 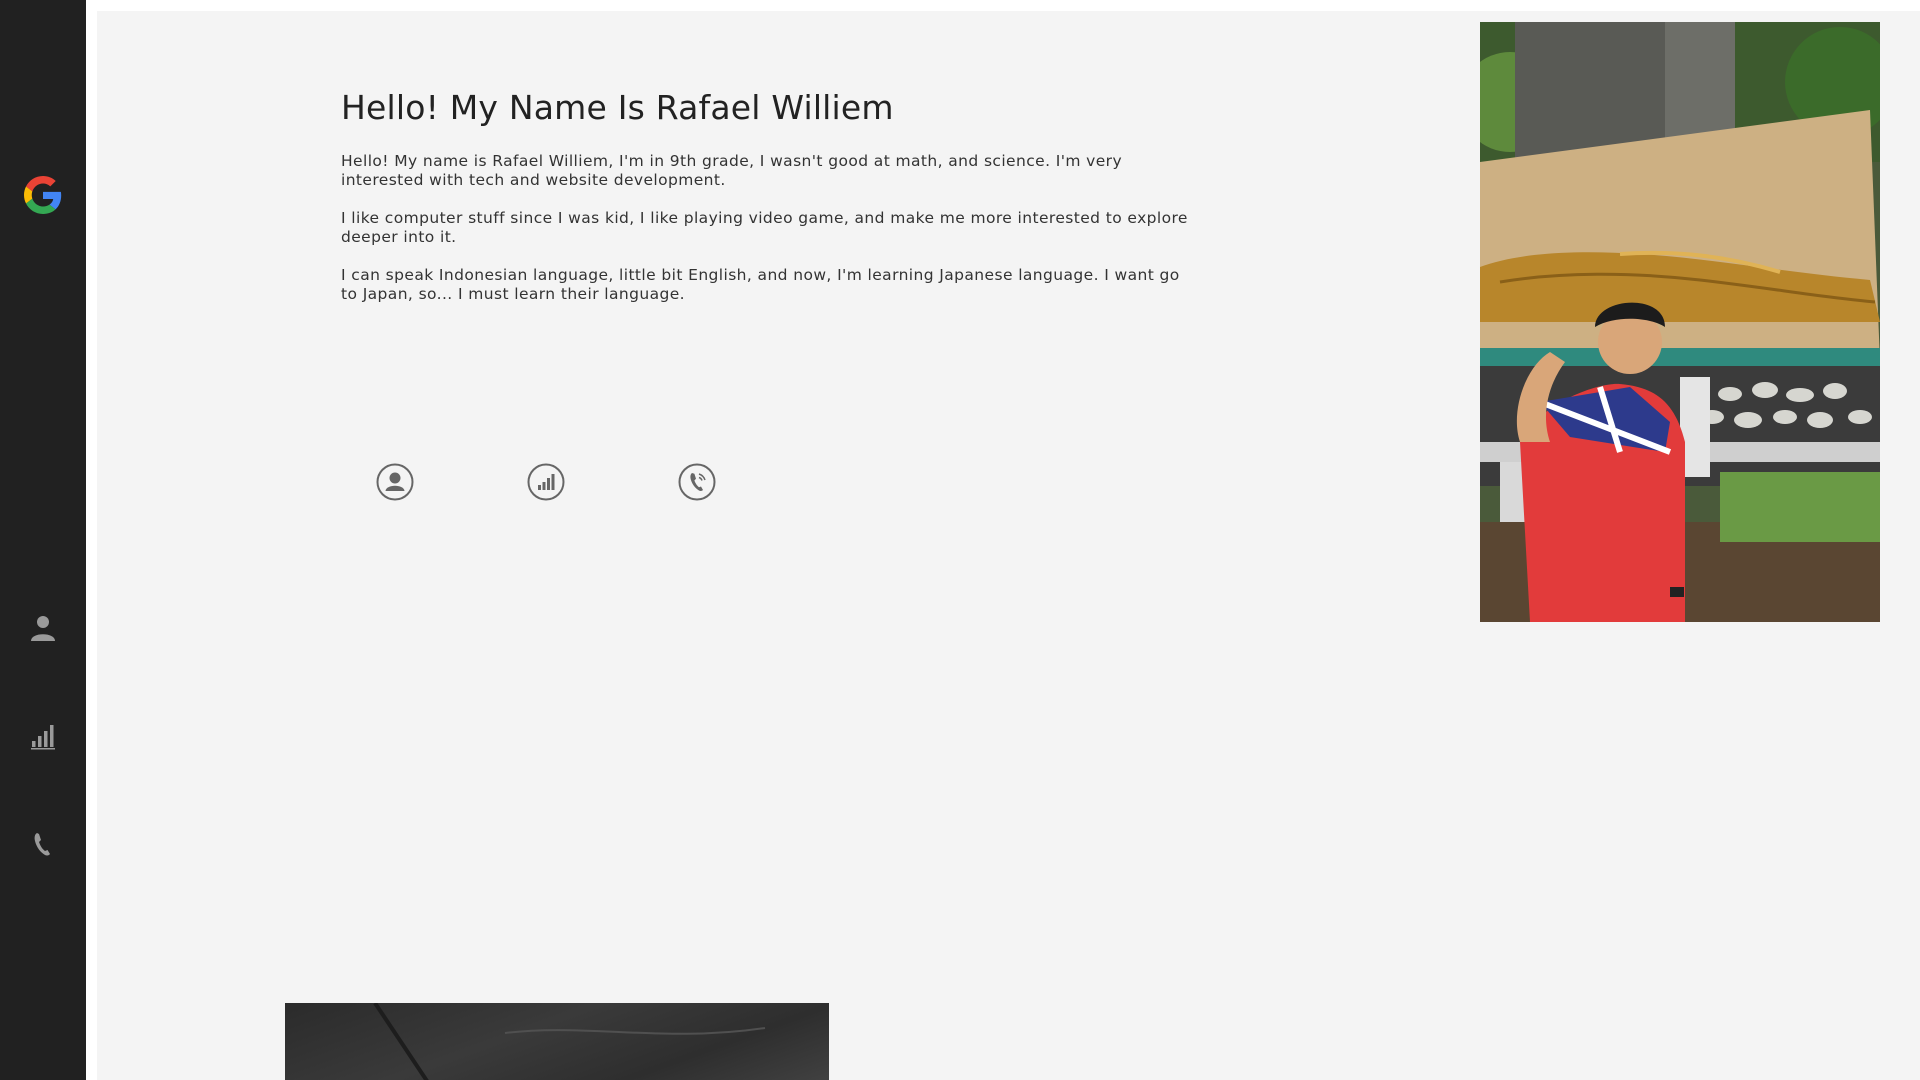 What do you see at coordinates (43, 195) in the screenshot?
I see `google-logo-icon` at bounding box center [43, 195].